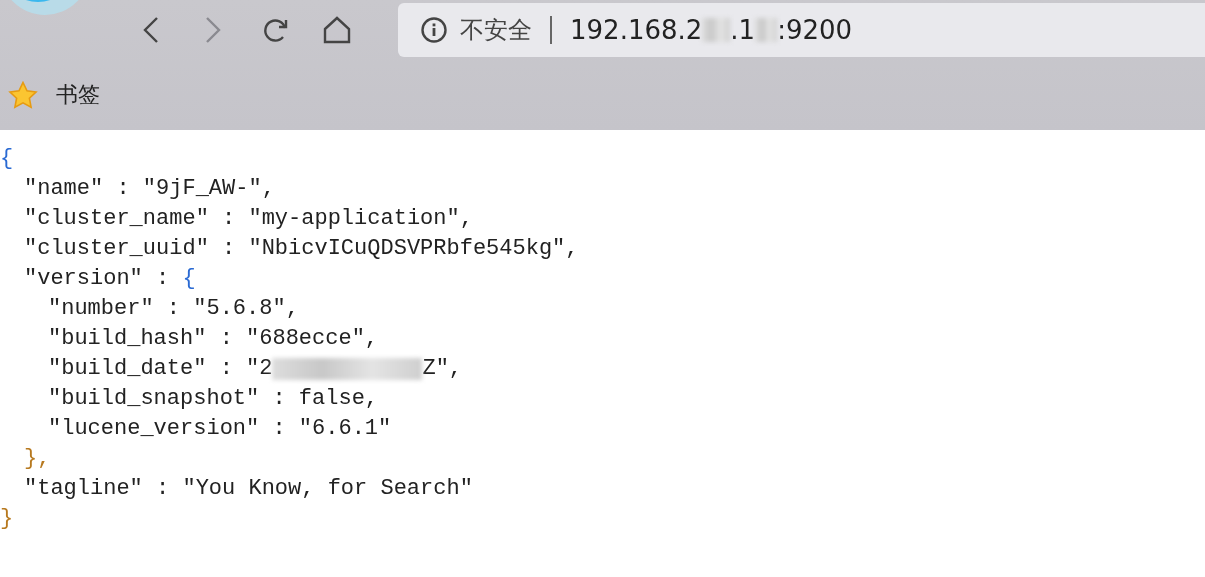  Describe the element at coordinates (327, 489) in the screenshot. I see `json-value: "You Know, for Search"` at that location.